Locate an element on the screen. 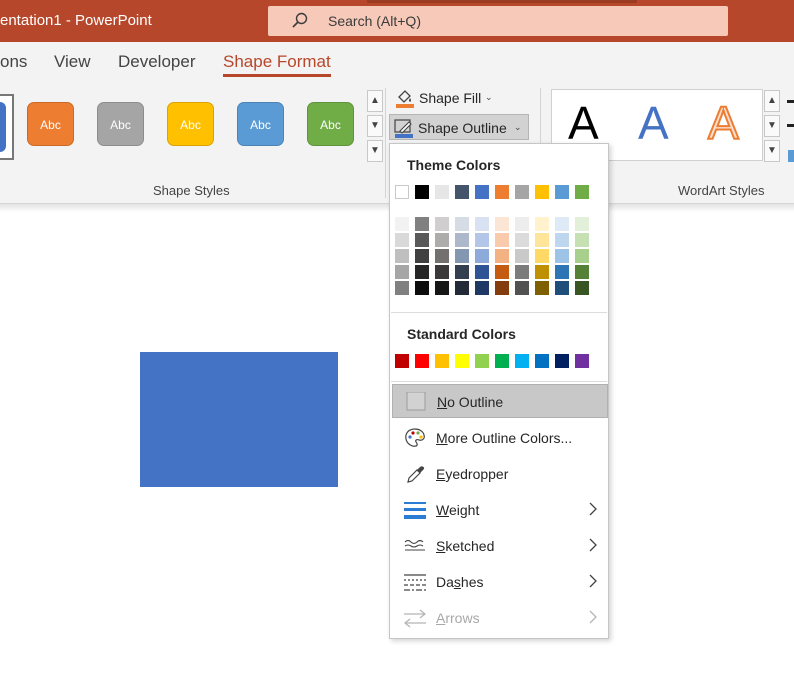  selected-rectangle-shape is located at coordinates (239, 419).